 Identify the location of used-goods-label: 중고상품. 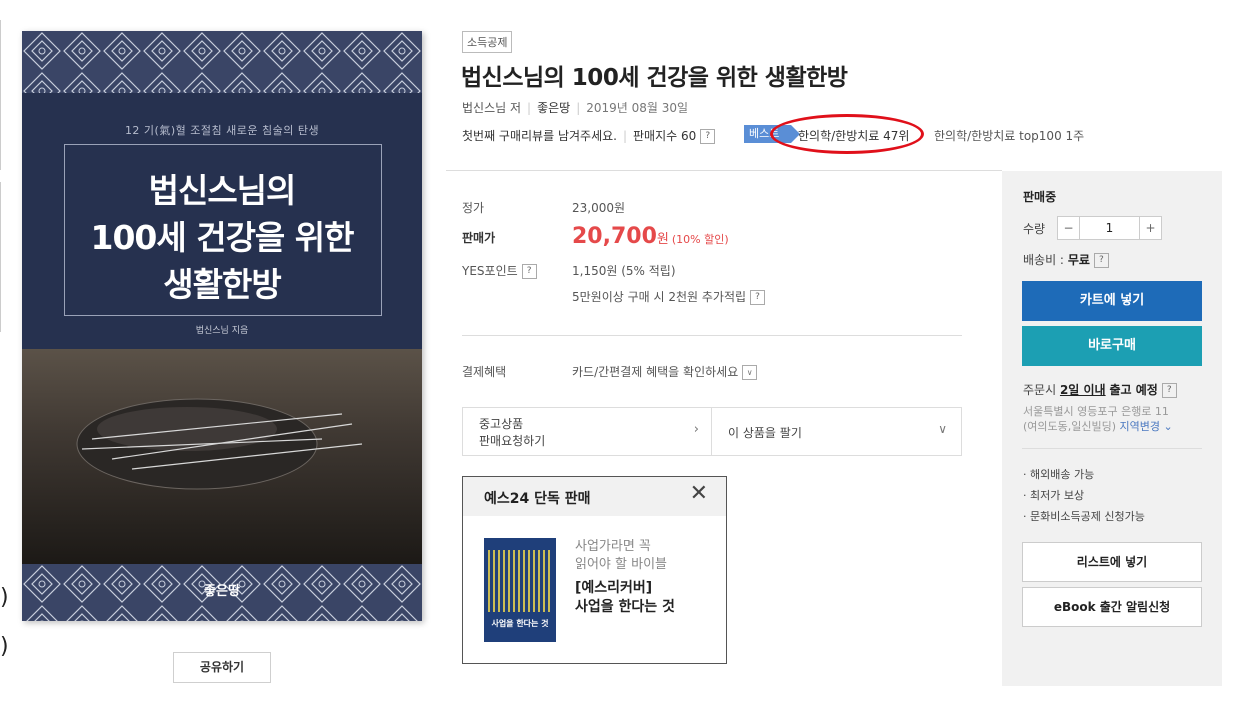
(501, 424).